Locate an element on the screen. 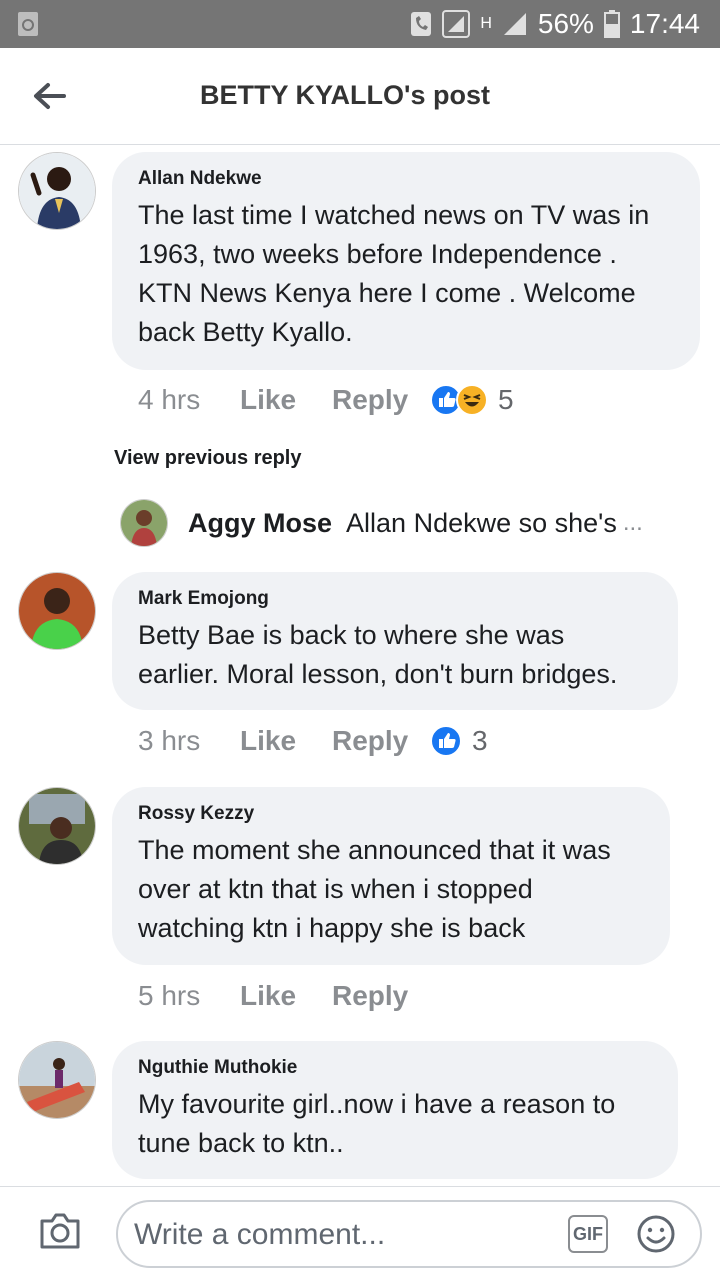  status-bar: H 56% 17:44 is located at coordinates (360, 24).